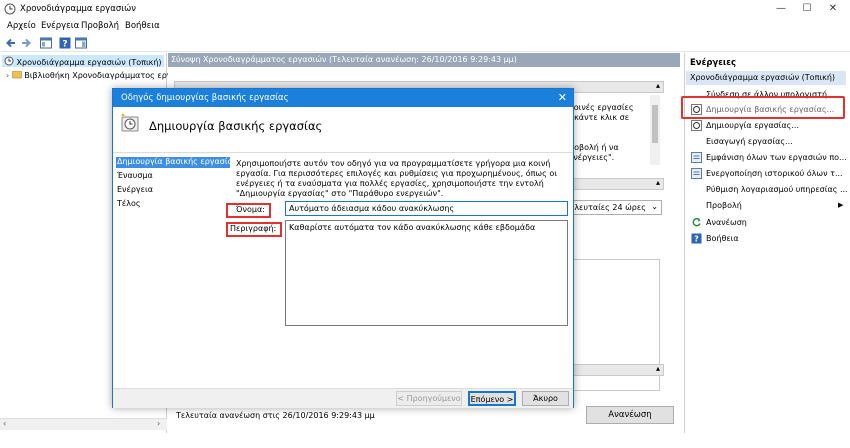 The image size is (850, 448). Describe the element at coordinates (81, 43) in the screenshot. I see `show-action-pane-icon` at that location.